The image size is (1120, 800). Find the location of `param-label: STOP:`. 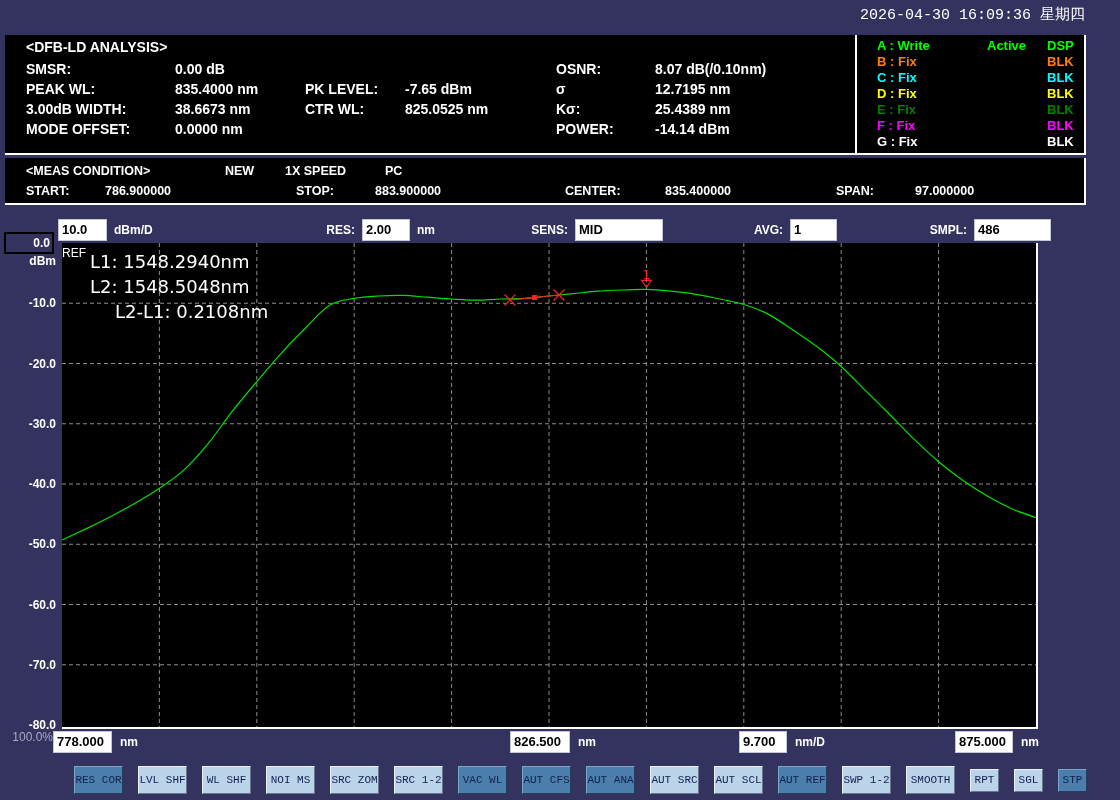

param-label: STOP: is located at coordinates (315, 191).